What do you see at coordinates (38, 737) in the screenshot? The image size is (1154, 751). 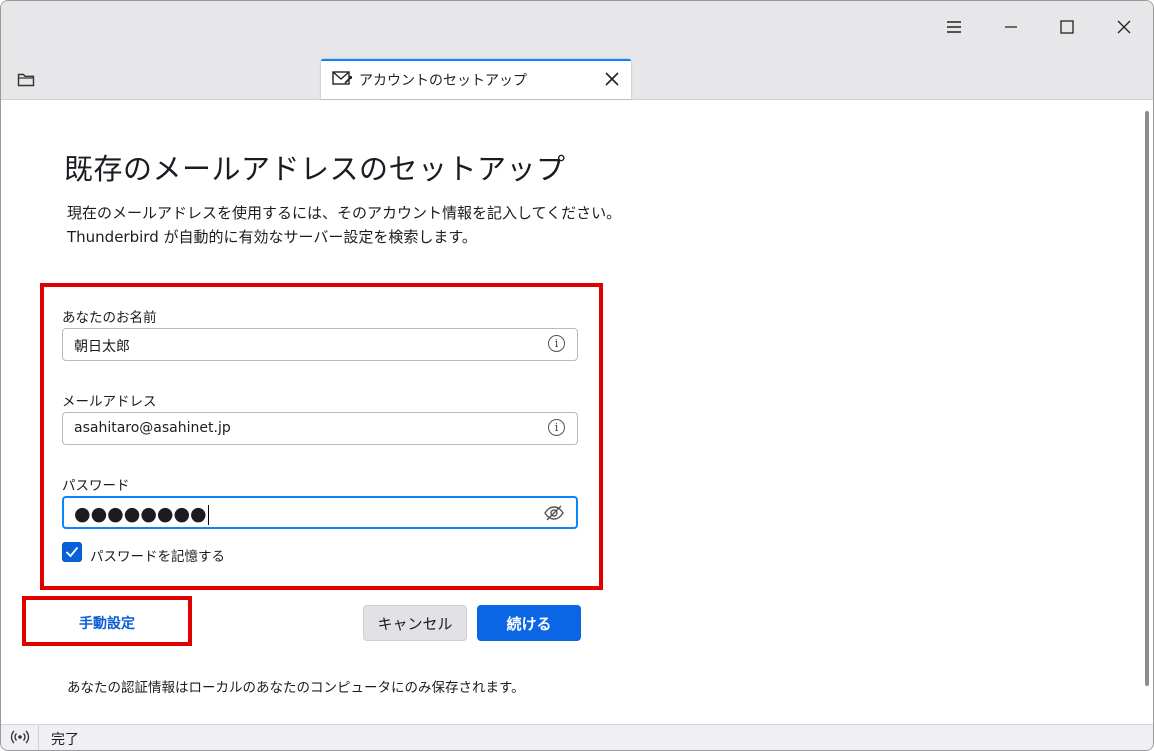 I see `status-divider` at bounding box center [38, 737].